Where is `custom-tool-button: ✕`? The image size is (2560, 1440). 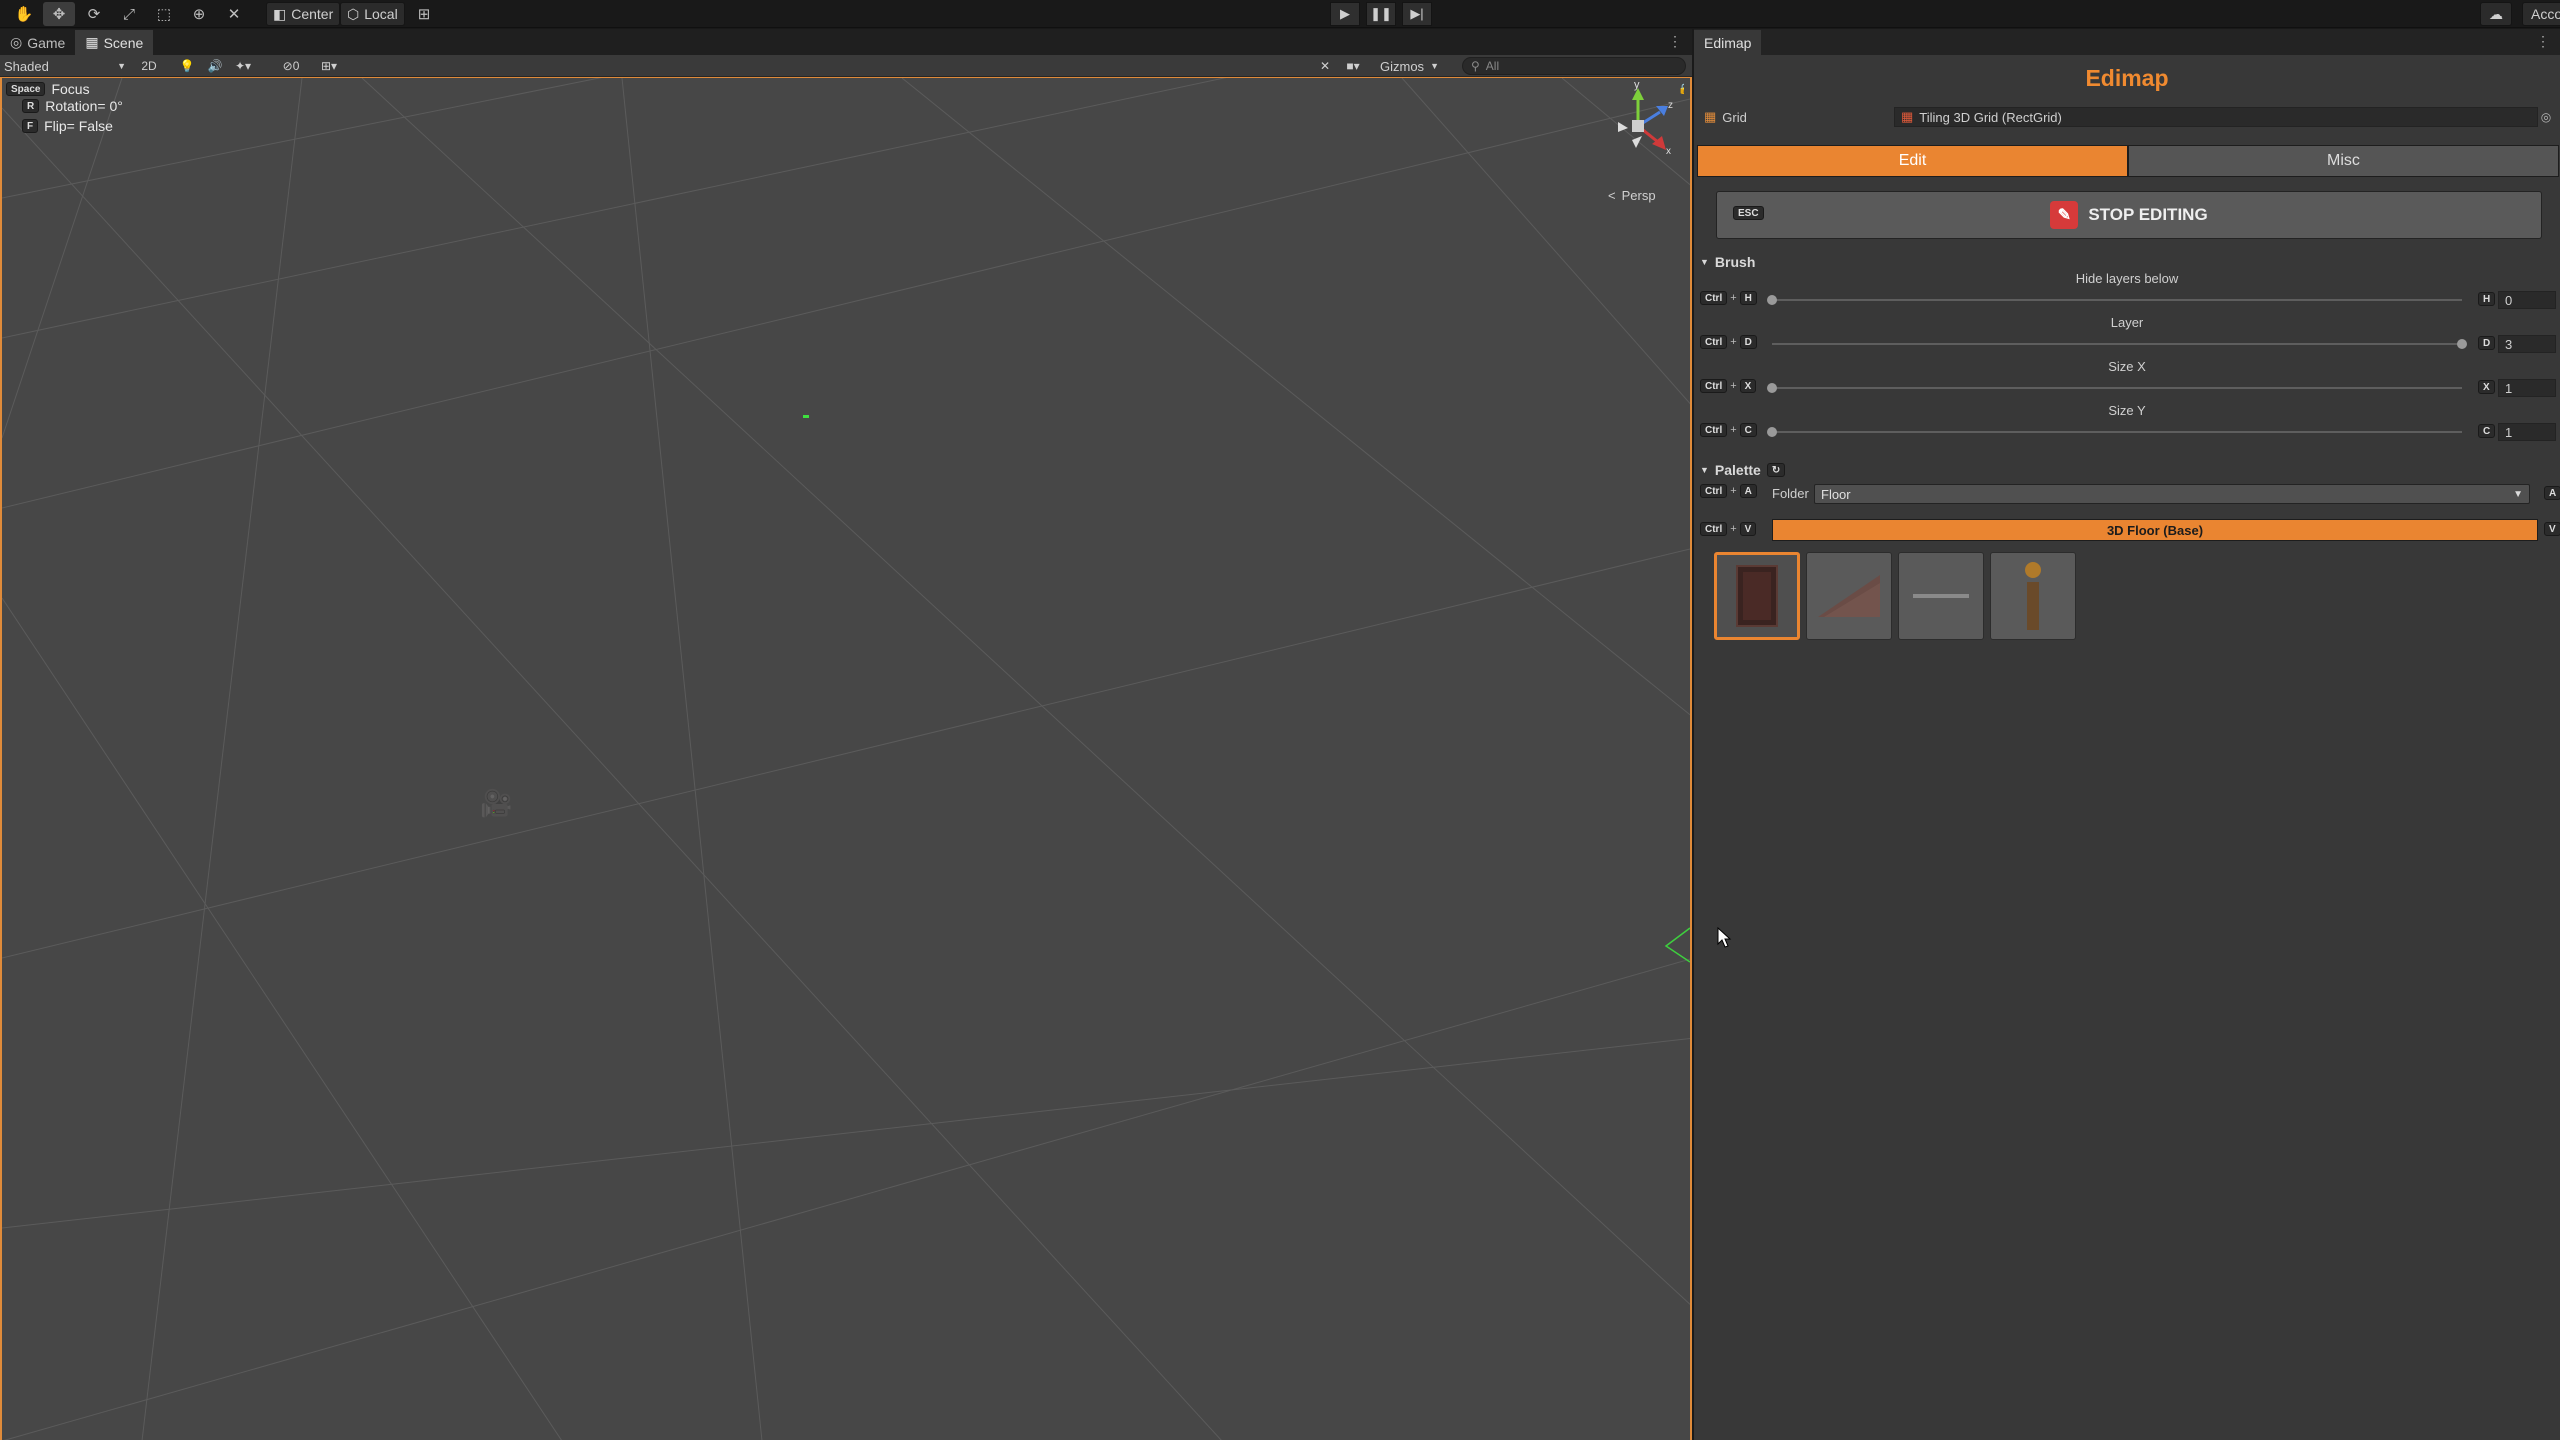 custom-tool-button: ✕ is located at coordinates (234, 14).